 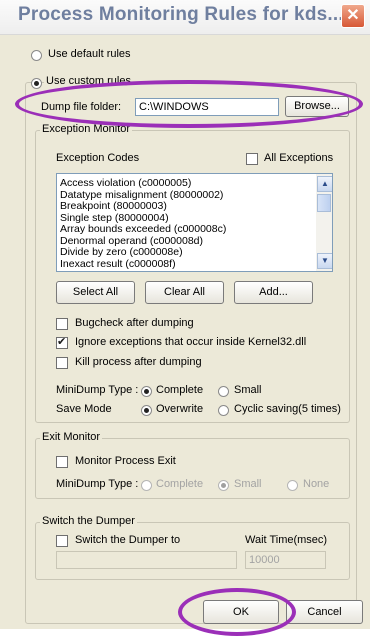 What do you see at coordinates (180, 484) in the screenshot?
I see `exit-complete-label: Complete` at bounding box center [180, 484].